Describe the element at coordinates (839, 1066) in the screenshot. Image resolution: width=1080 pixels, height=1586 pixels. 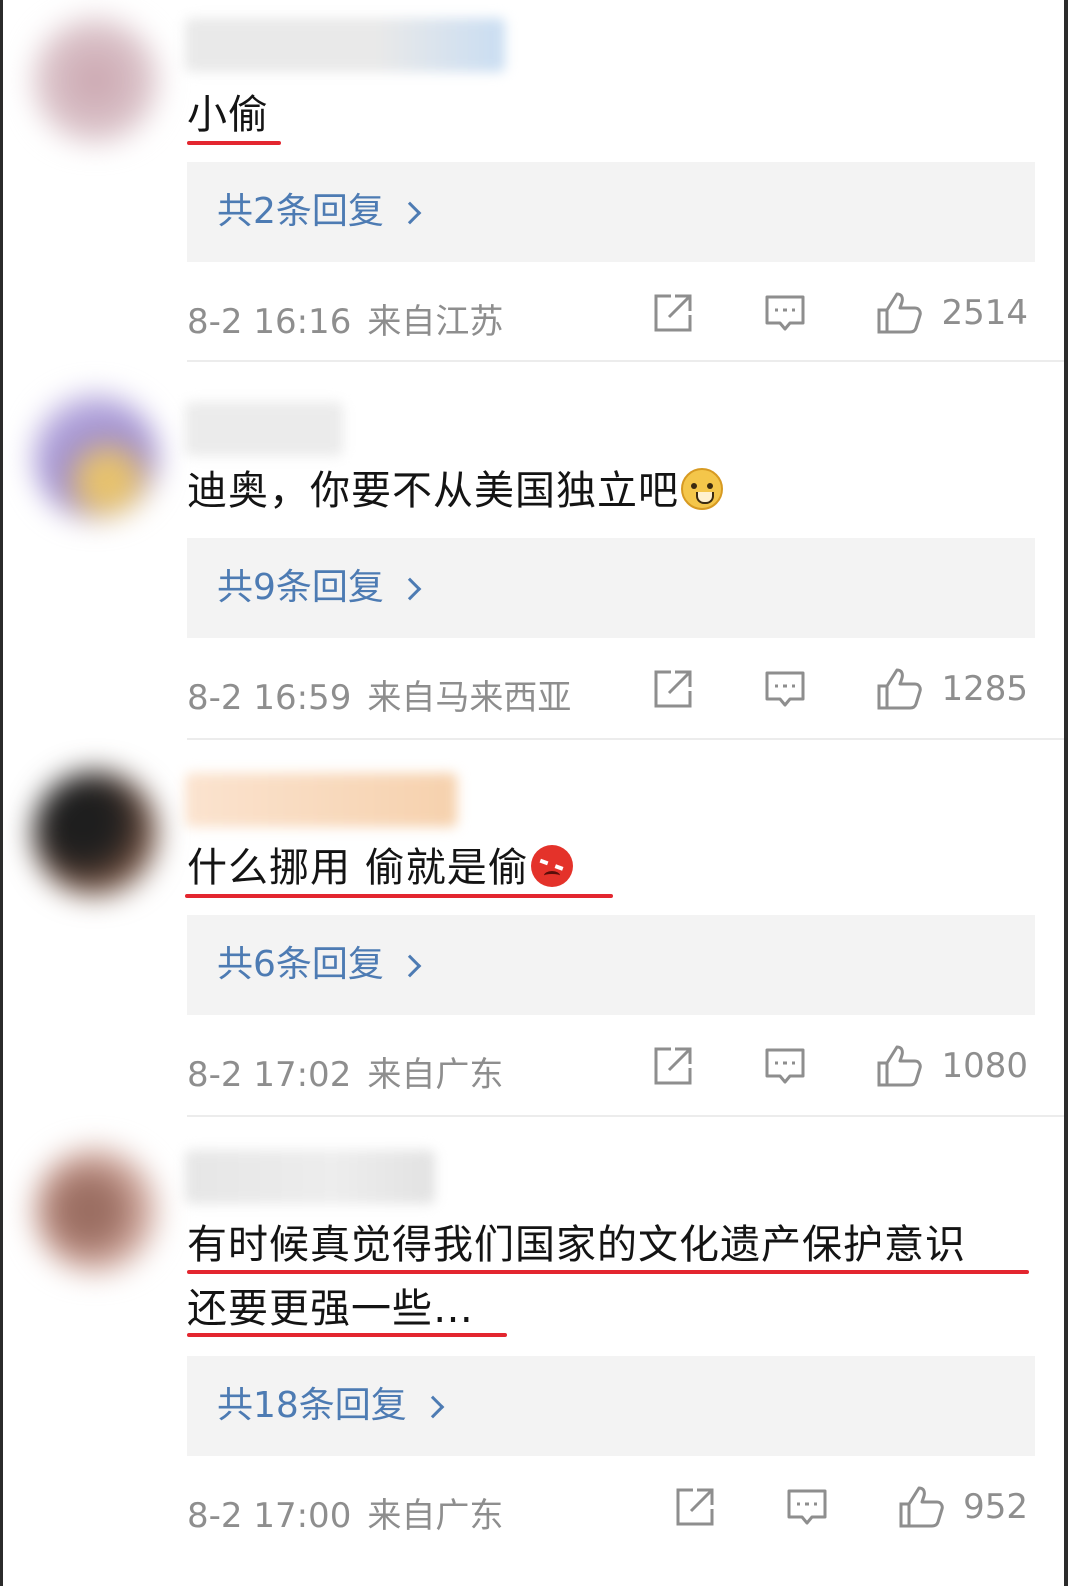
I see `action-bar: 1080` at that location.